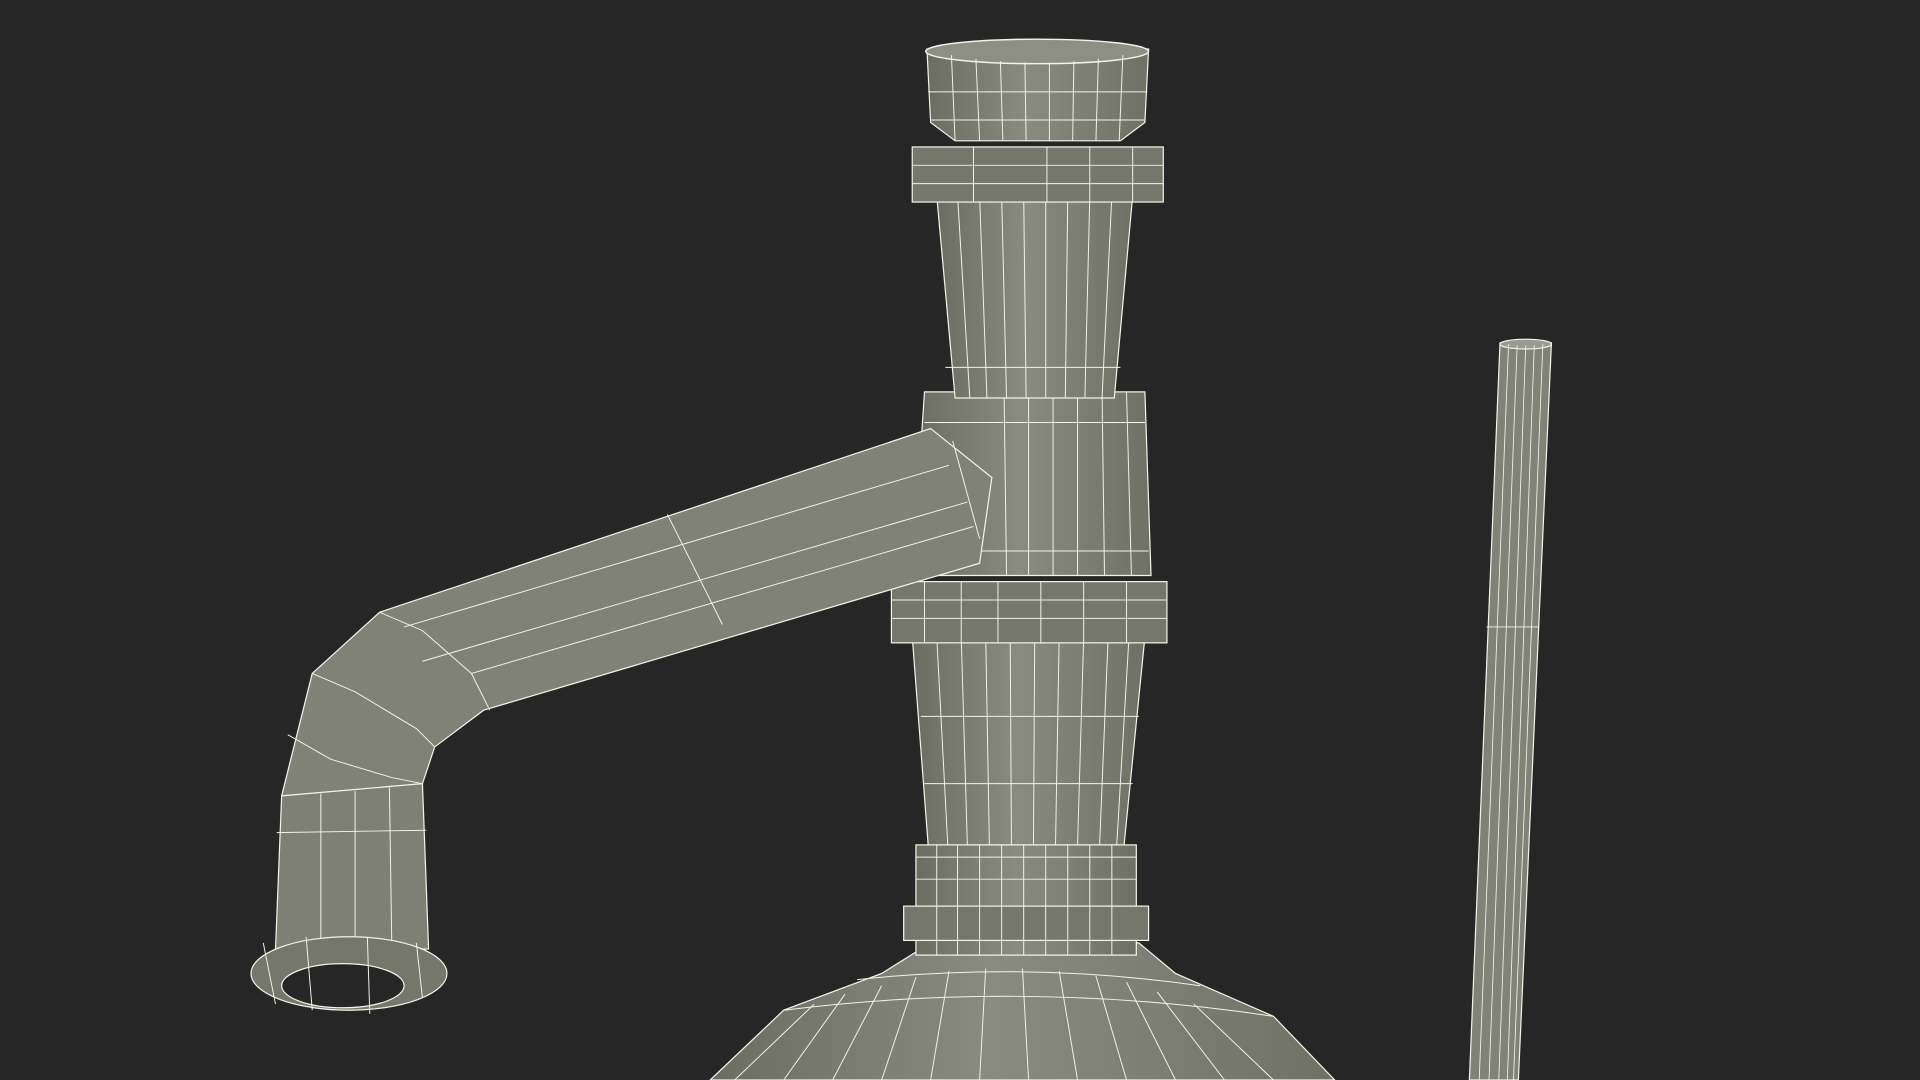 The width and height of the screenshot is (1920, 1080). What do you see at coordinates (1022, 1011) in the screenshot?
I see `base-cone` at bounding box center [1022, 1011].